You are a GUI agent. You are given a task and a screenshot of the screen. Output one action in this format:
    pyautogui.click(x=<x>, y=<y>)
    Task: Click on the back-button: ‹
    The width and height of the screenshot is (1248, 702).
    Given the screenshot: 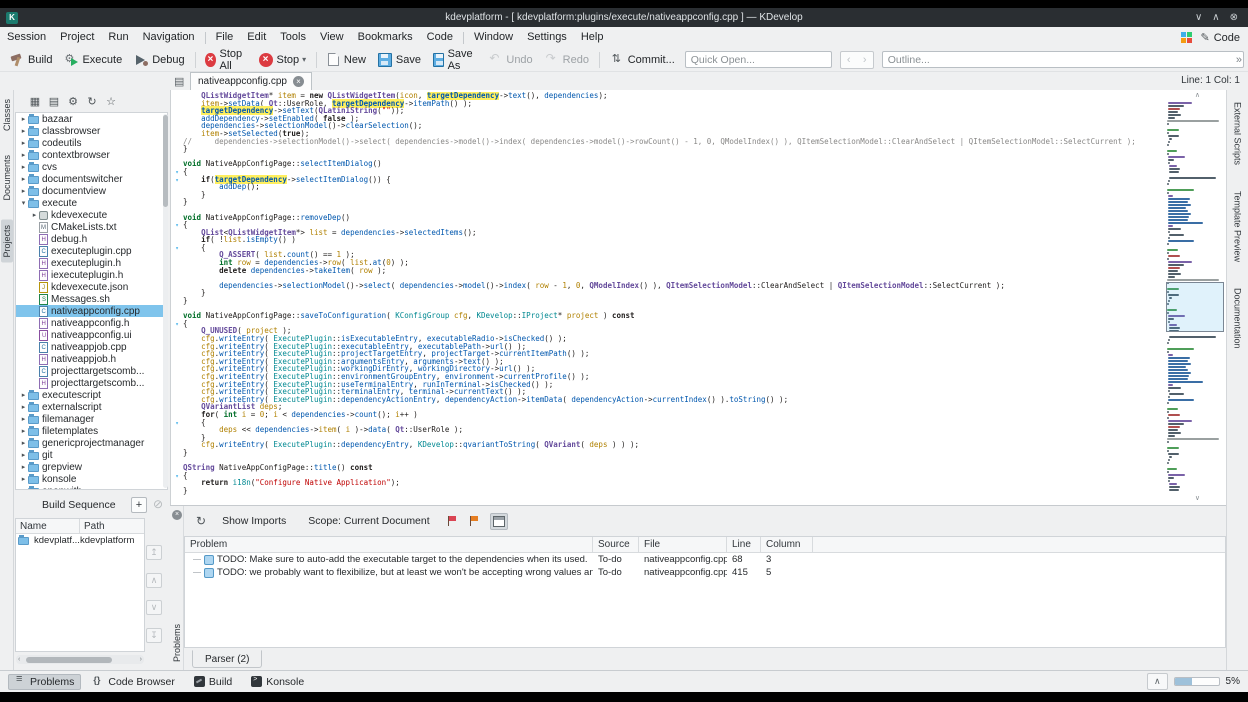 What is the action you would take?
    pyautogui.click(x=849, y=60)
    